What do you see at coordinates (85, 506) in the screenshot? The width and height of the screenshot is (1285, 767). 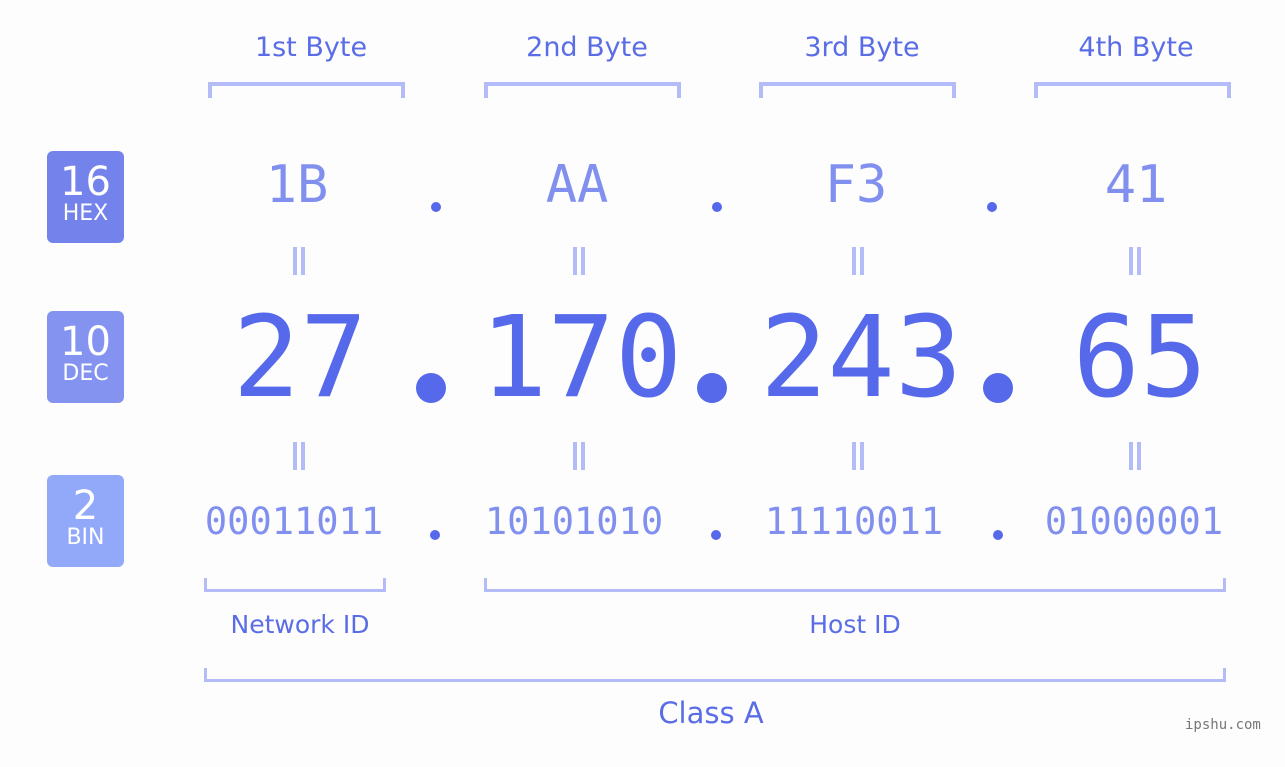 I see `bin-badge-number: 2` at bounding box center [85, 506].